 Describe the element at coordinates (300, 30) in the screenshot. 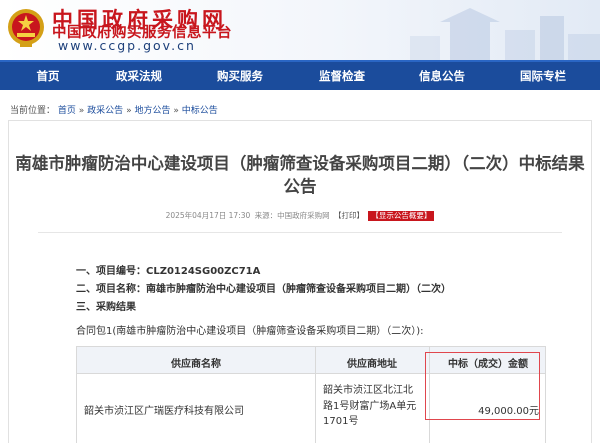

I see `header-banner: 中国政府采购网 中国政府购买服务信息平台 www.ccgp.gov.cn` at that location.